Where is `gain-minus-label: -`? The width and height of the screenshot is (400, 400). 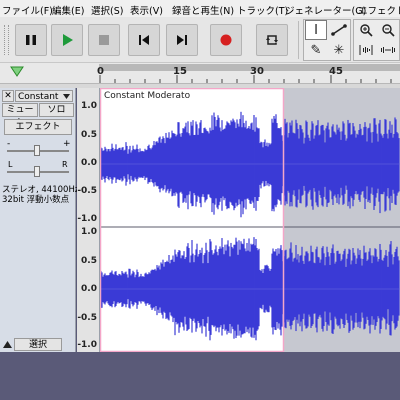
gain-minus-label: - is located at coordinates (9, 144).